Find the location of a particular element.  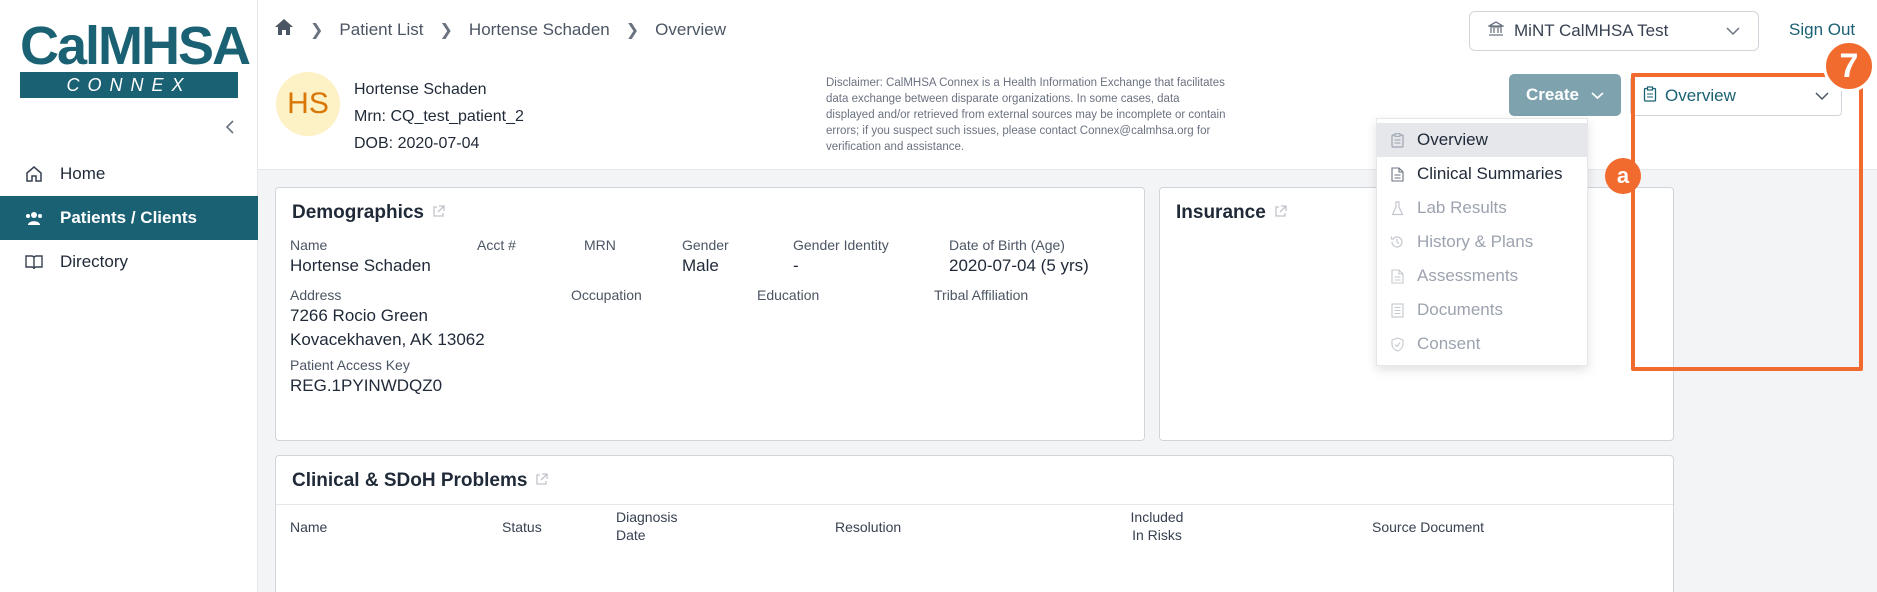

gender-identity-value: - is located at coordinates (796, 265).